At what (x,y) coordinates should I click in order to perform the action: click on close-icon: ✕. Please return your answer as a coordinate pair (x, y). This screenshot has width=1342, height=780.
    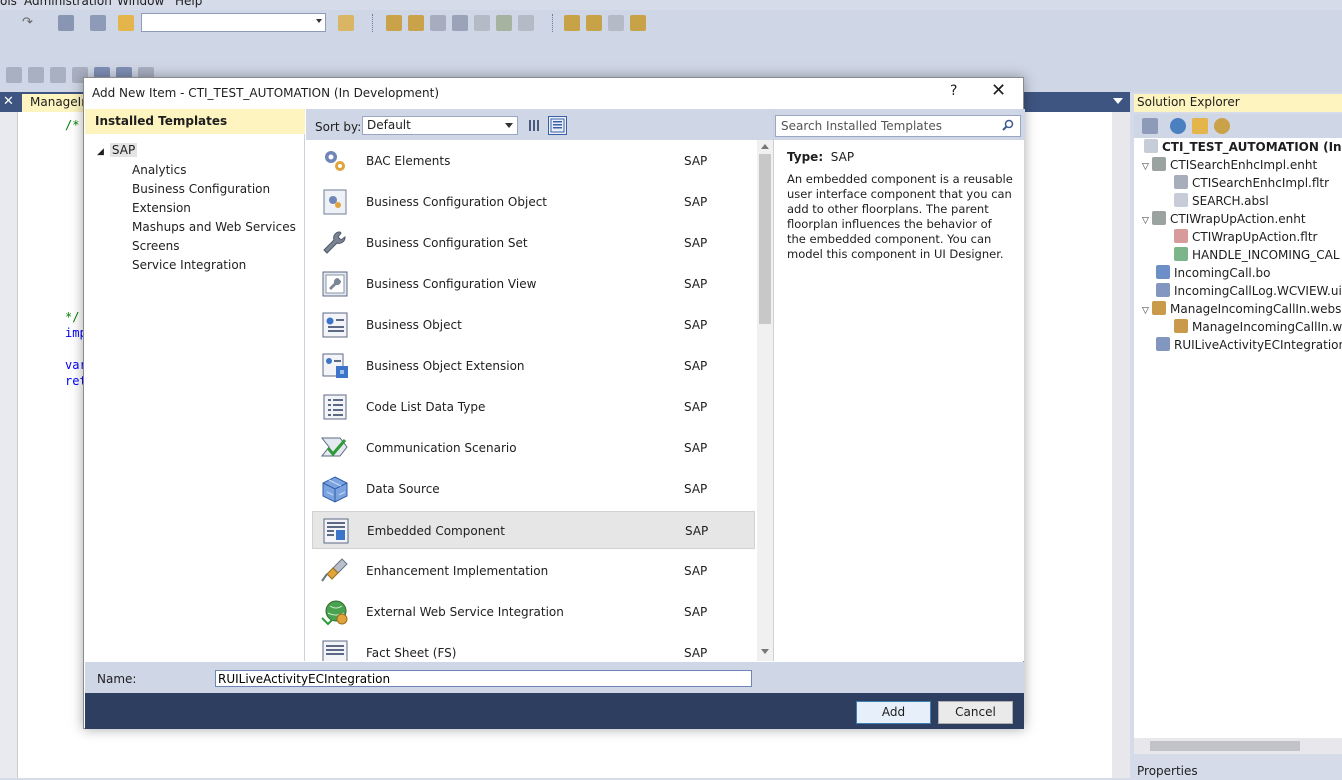
    Looking at the image, I should click on (8, 101).